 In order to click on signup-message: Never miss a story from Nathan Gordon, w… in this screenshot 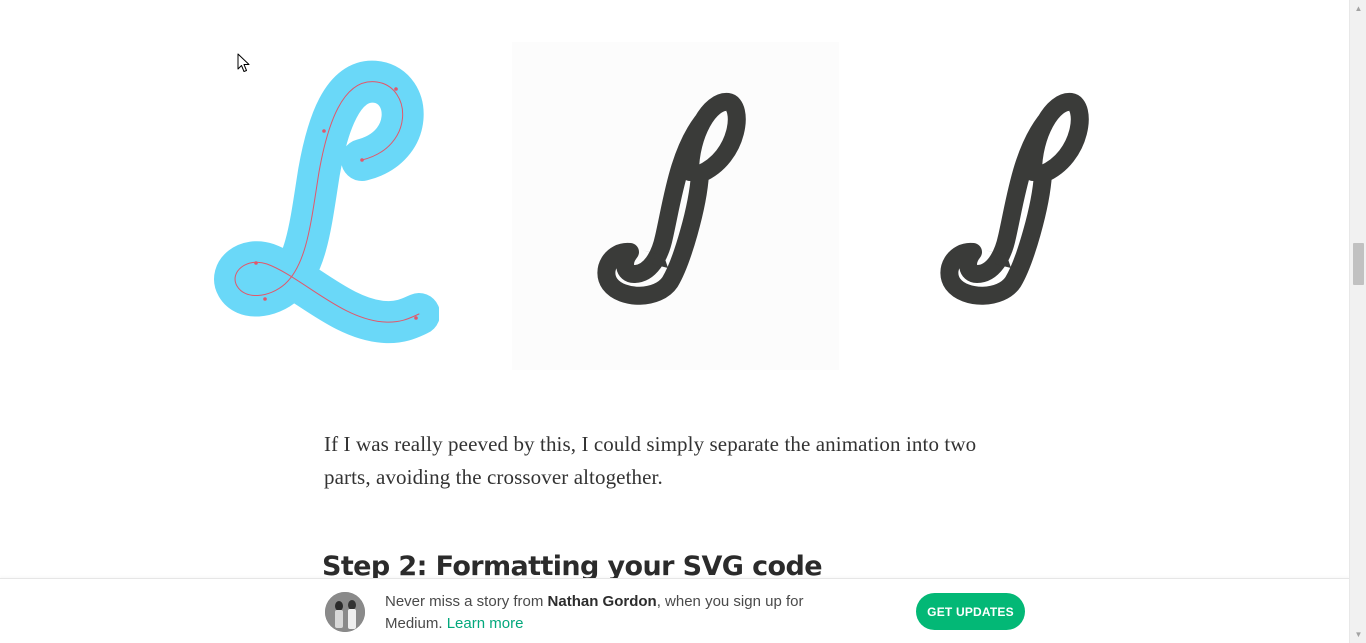, I will do `click(625, 613)`.